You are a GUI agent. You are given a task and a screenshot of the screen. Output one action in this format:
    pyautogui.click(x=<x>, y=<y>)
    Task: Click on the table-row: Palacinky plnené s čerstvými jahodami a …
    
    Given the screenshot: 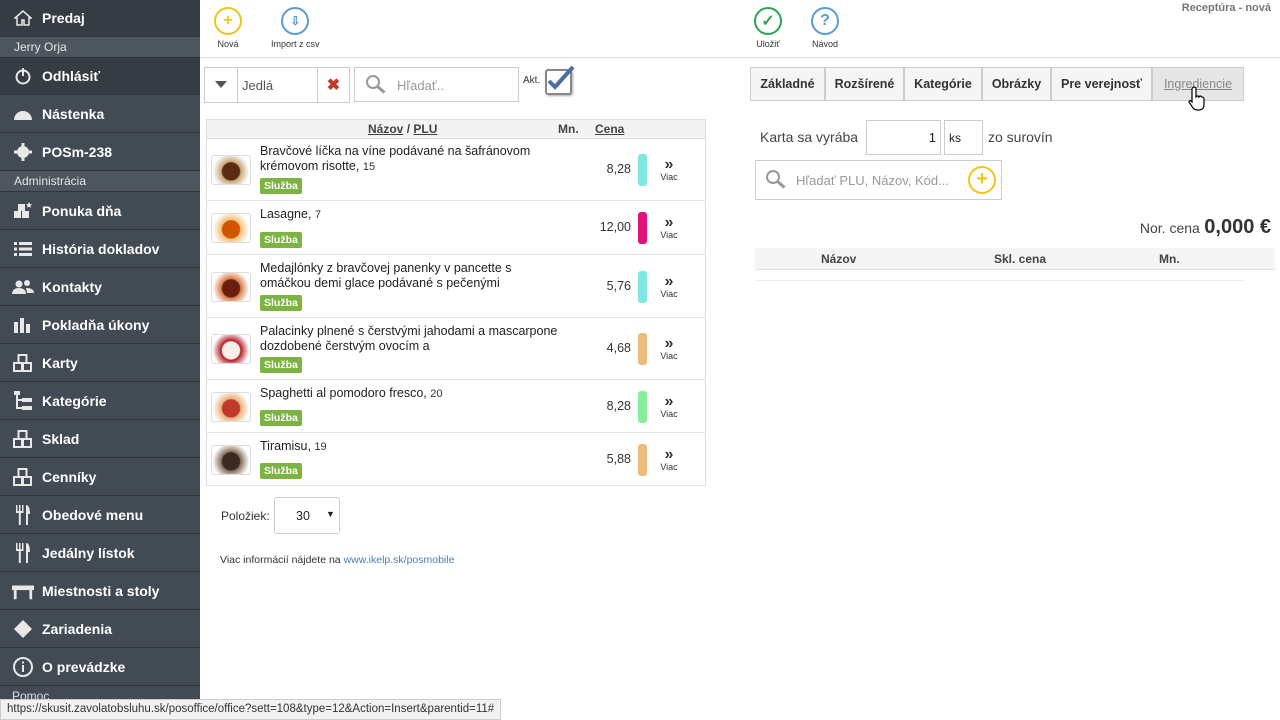 What is the action you would take?
    pyautogui.click(x=456, y=349)
    